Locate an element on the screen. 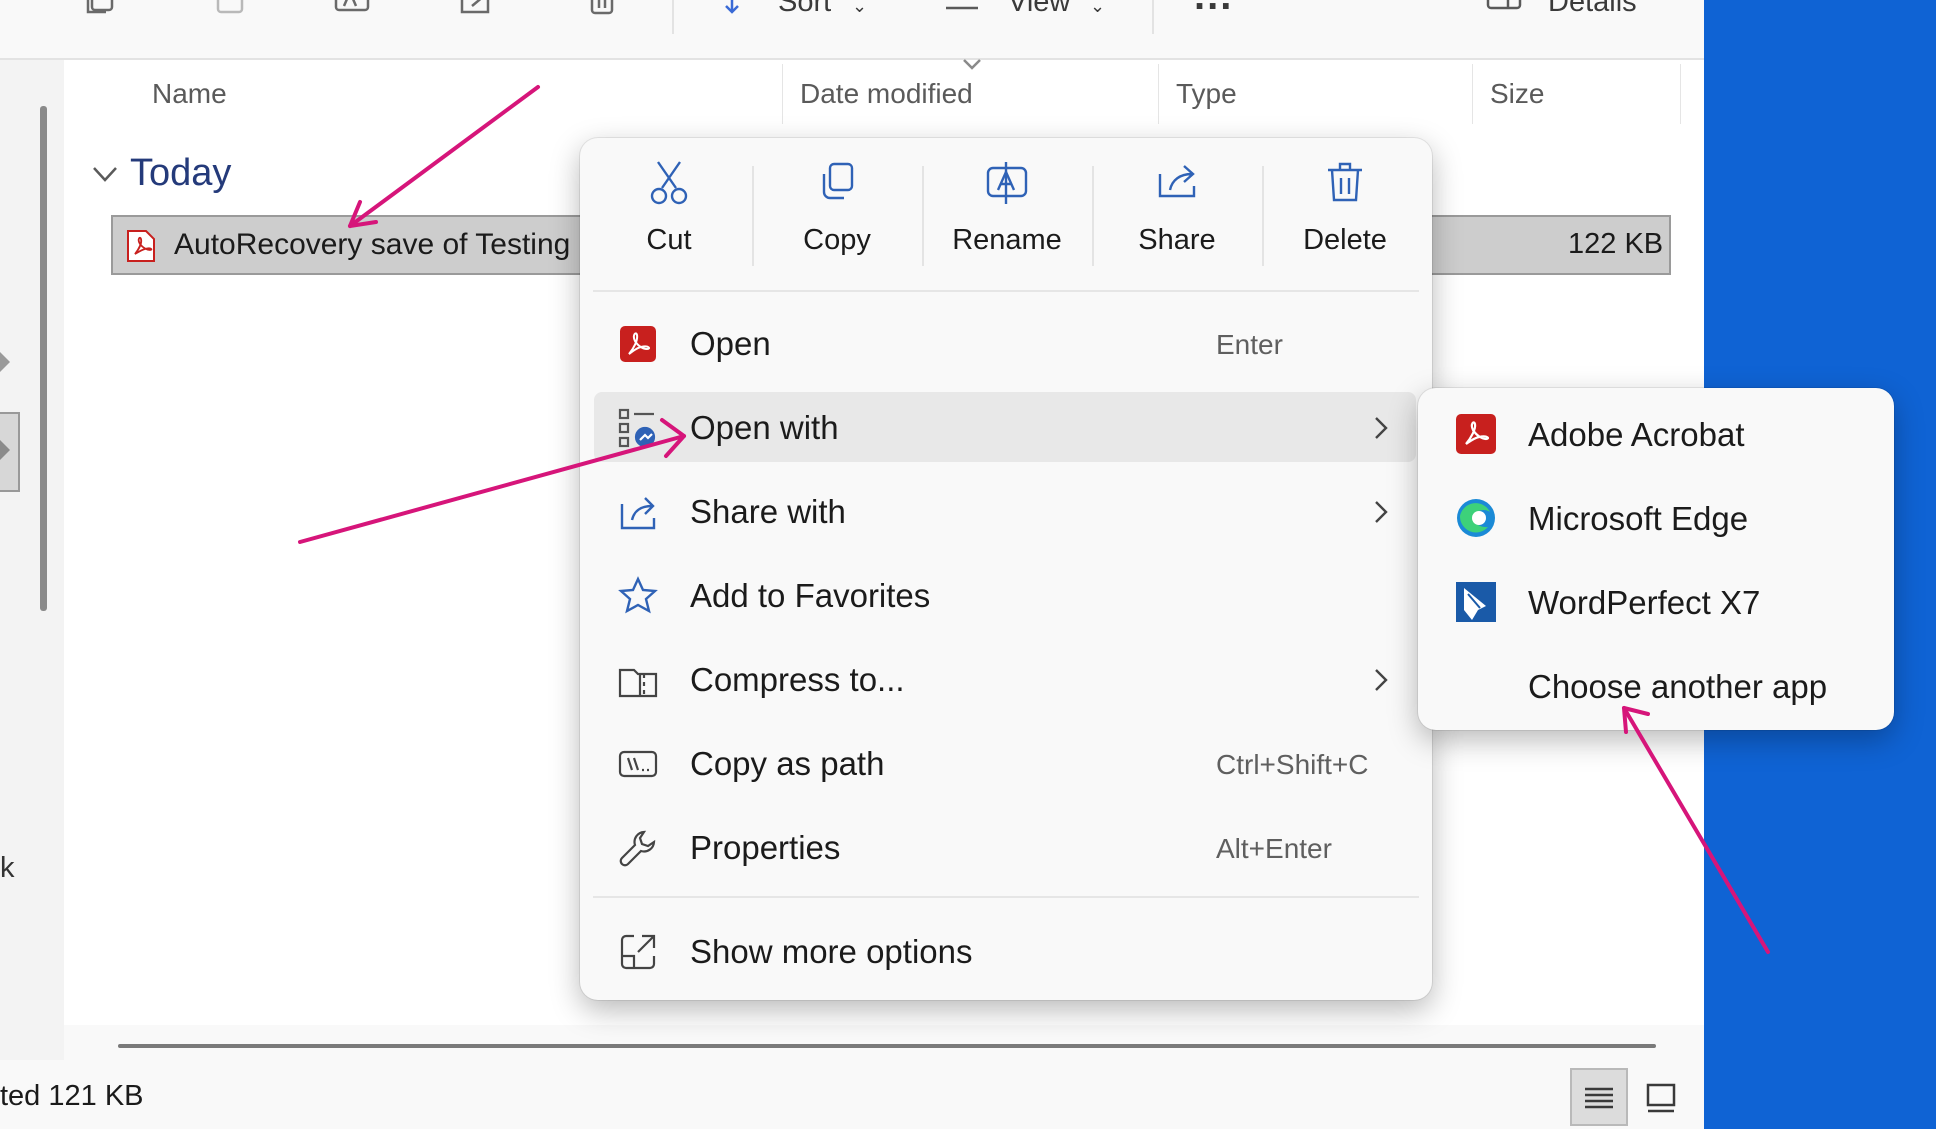 The width and height of the screenshot is (1936, 1129). column-header-type: Type is located at coordinates (1206, 94).